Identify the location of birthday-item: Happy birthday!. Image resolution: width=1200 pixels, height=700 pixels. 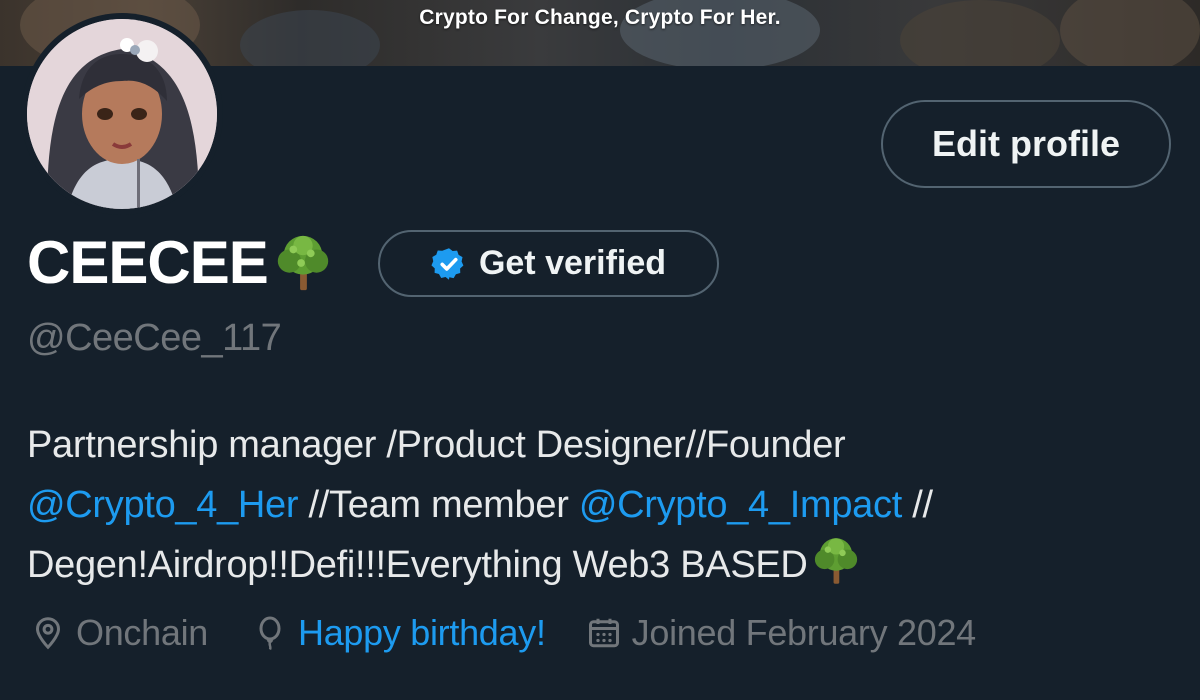
(399, 633).